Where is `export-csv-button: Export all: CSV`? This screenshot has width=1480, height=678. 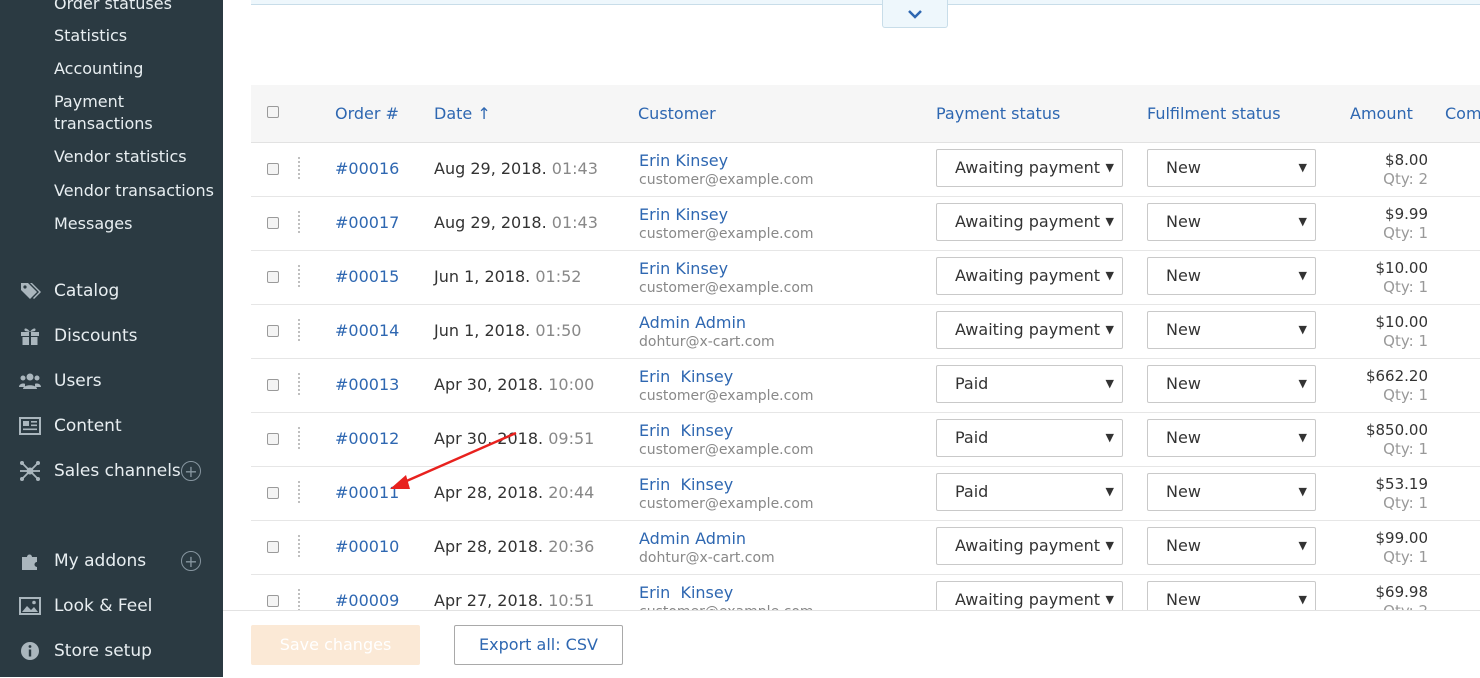
export-csv-button: Export all: CSV is located at coordinates (538, 645).